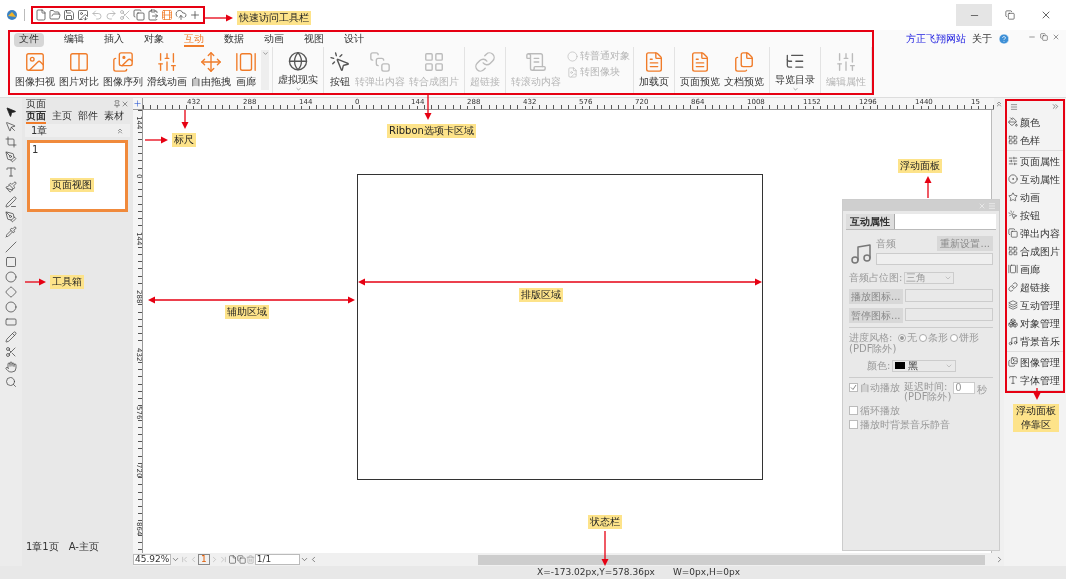 The image size is (1066, 579). Describe the element at coordinates (114, 117) in the screenshot. I see `panel-tab: 素材` at that location.